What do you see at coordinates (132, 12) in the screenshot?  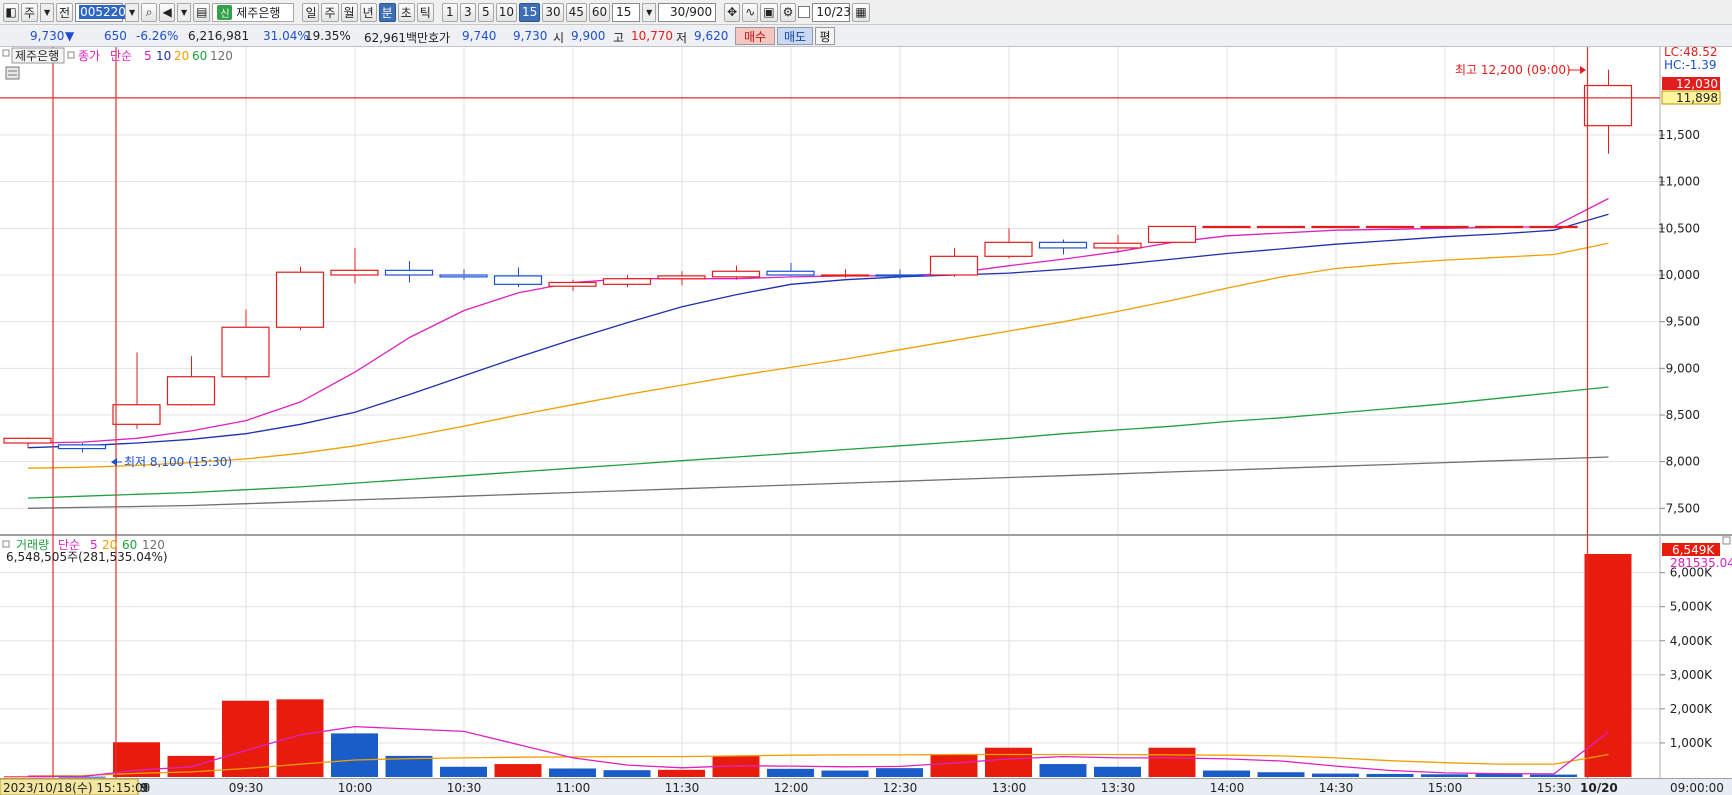 I see `stock-code-dropdown-icon: ▼` at bounding box center [132, 12].